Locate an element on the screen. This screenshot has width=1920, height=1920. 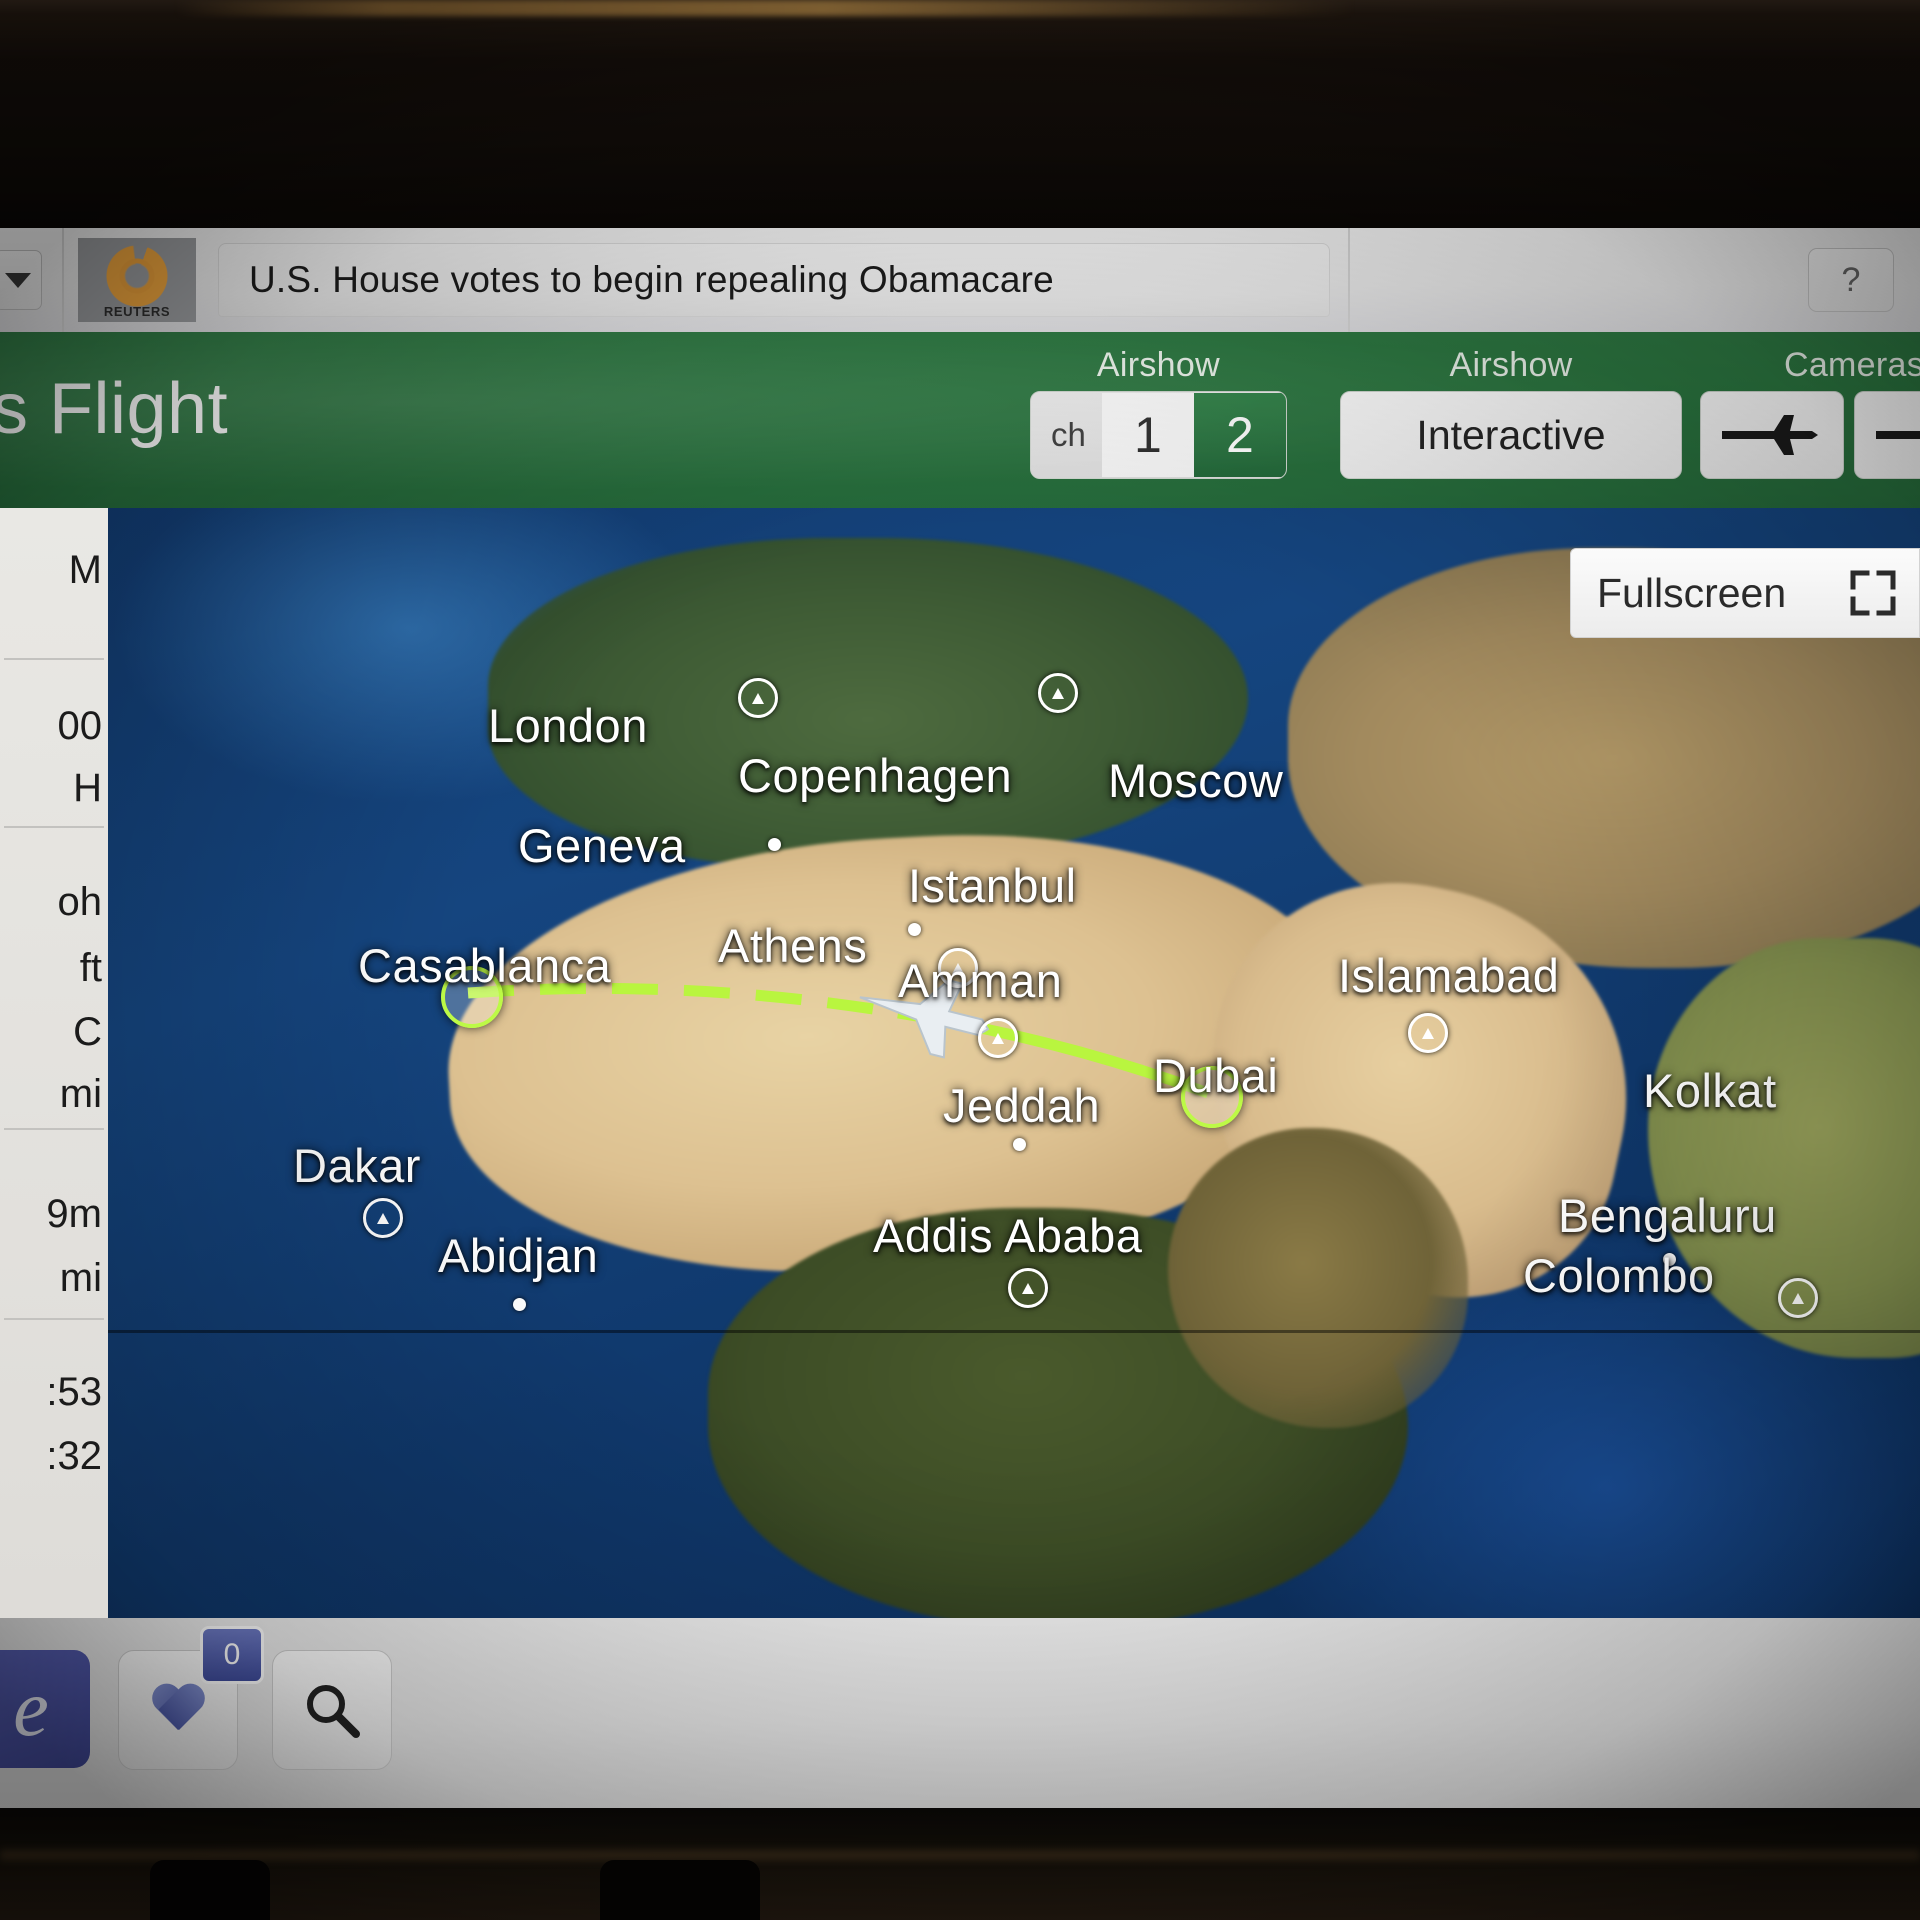
screen-bezel-bottom is located at coordinates (960, 1865).